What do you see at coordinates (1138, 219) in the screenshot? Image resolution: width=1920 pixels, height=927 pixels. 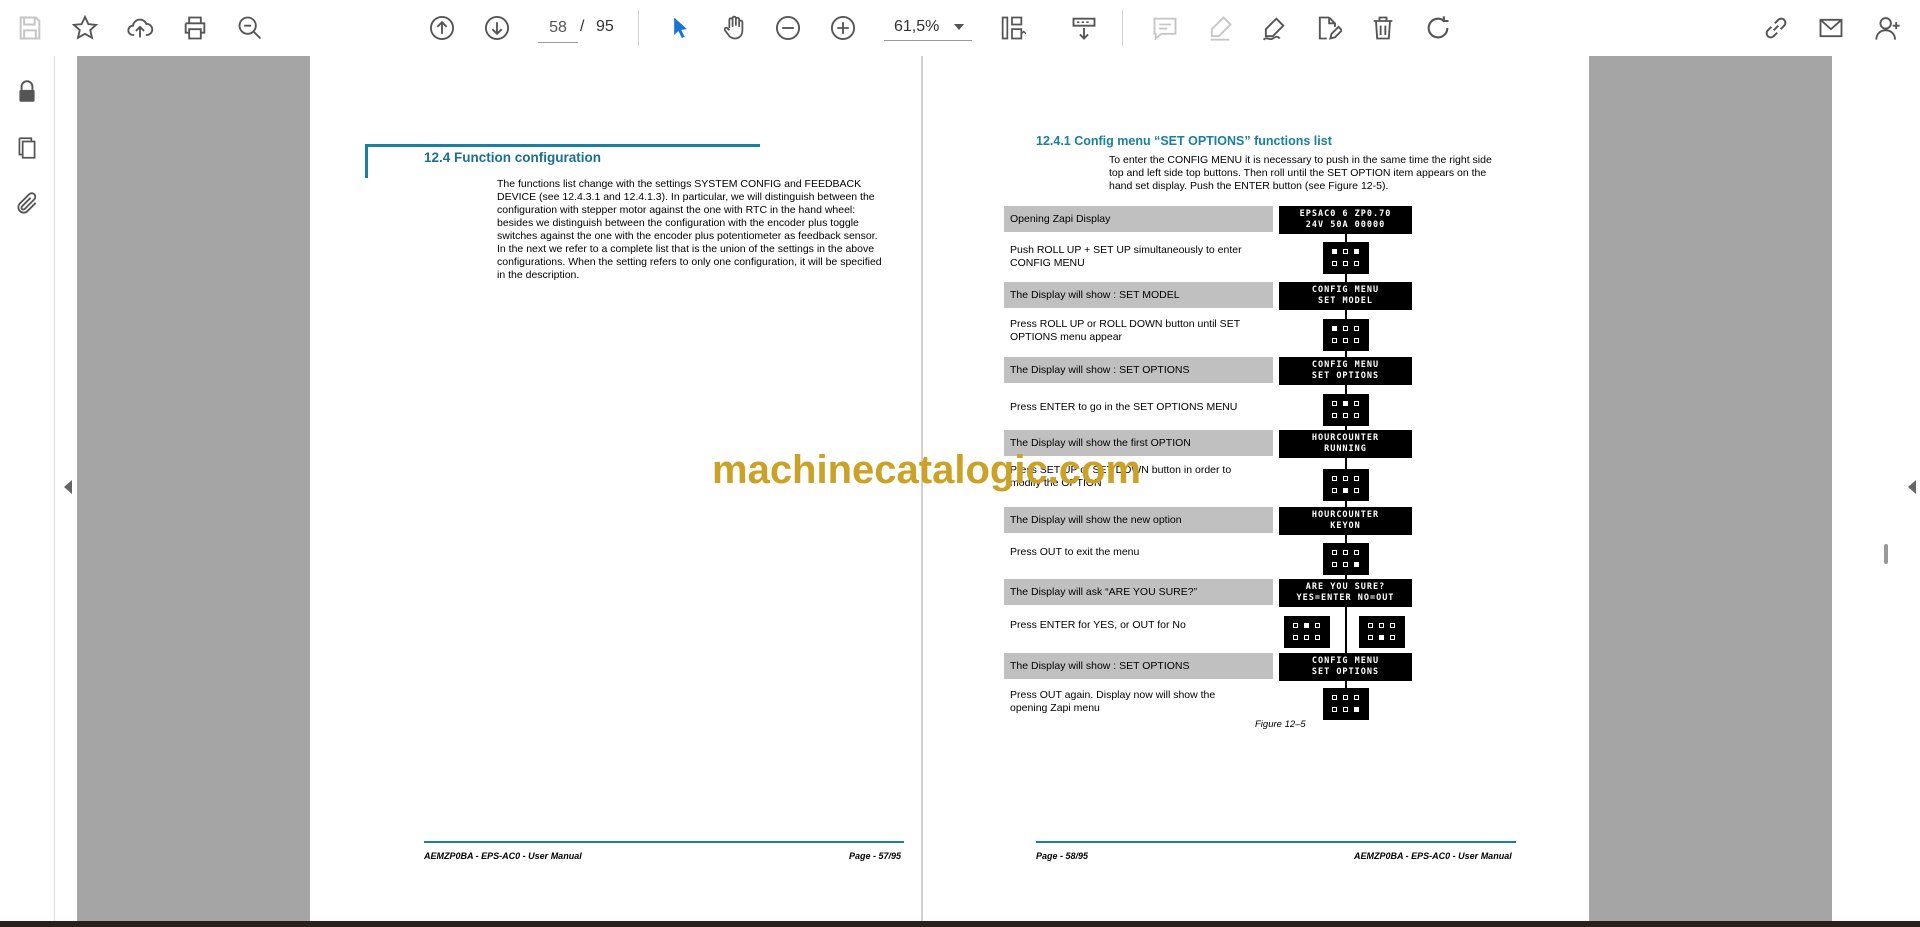 I see `procedure-step: Opening Zapi Display` at bounding box center [1138, 219].